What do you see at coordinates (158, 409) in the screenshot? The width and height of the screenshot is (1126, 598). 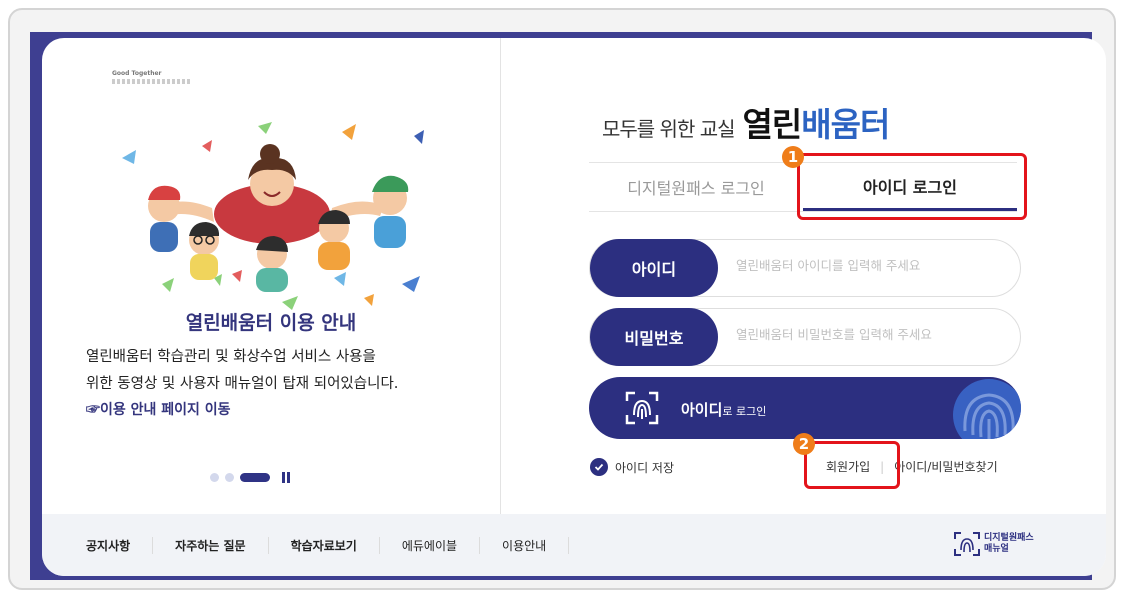 I see `guide-page-link: ☞이용 안내 페이지 이동` at bounding box center [158, 409].